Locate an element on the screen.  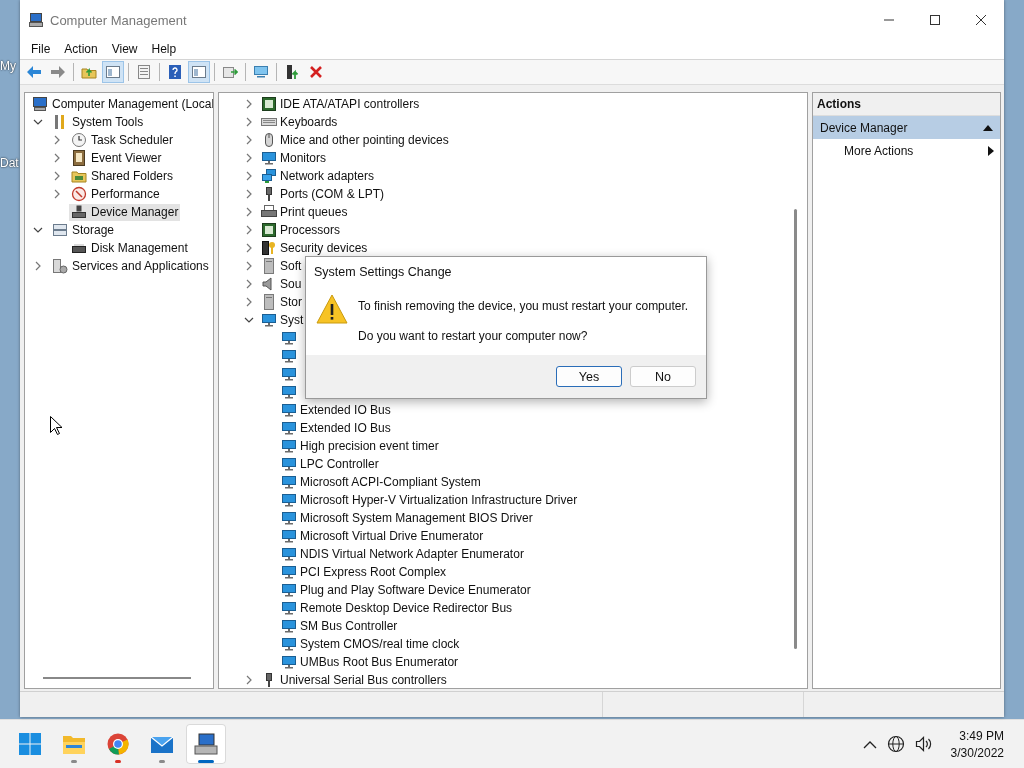
mail-icon is located at coordinates (162, 744).